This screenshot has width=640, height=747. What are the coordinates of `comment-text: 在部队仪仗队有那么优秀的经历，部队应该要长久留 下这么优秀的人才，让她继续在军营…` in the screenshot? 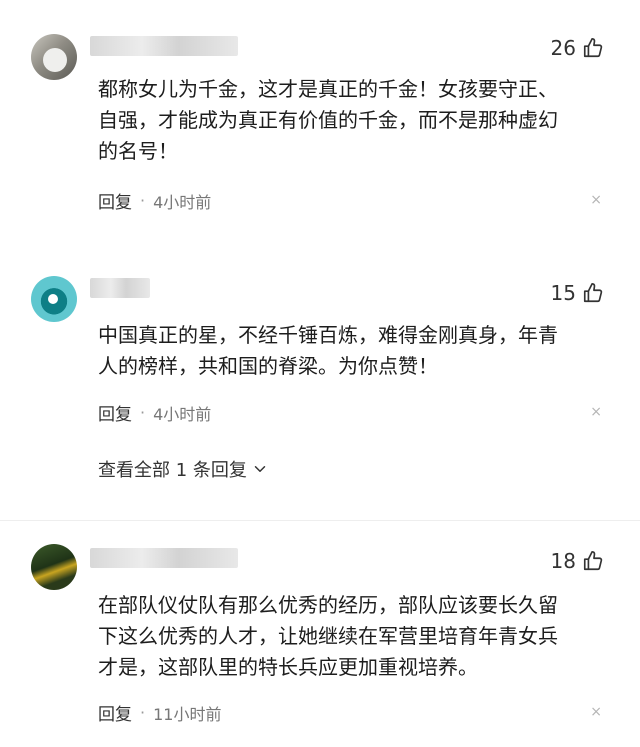 It's located at (353, 636).